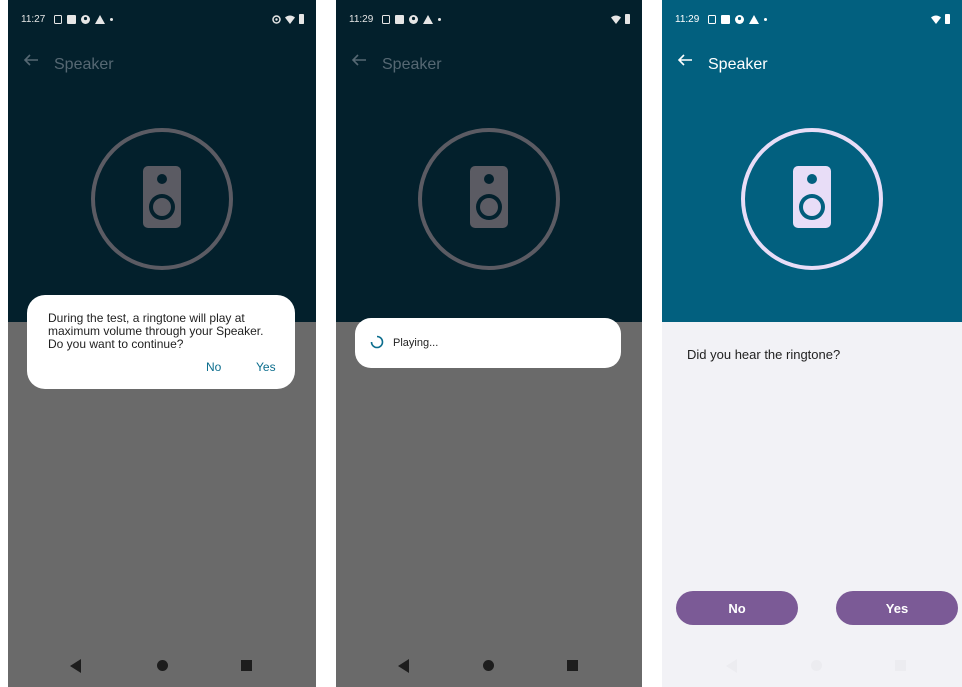  What do you see at coordinates (213, 367) in the screenshot?
I see `dialog-no-button: No` at bounding box center [213, 367].